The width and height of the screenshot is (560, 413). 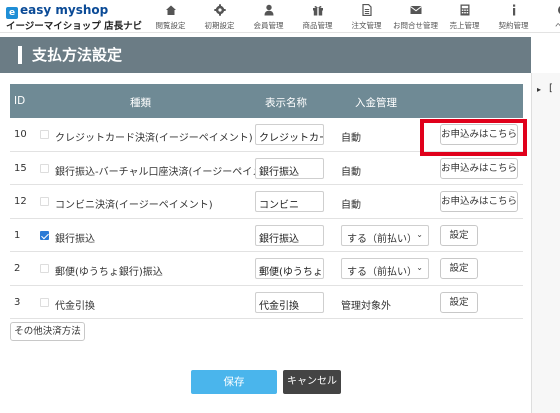 What do you see at coordinates (513, 10) in the screenshot?
I see `info-icon` at bounding box center [513, 10].